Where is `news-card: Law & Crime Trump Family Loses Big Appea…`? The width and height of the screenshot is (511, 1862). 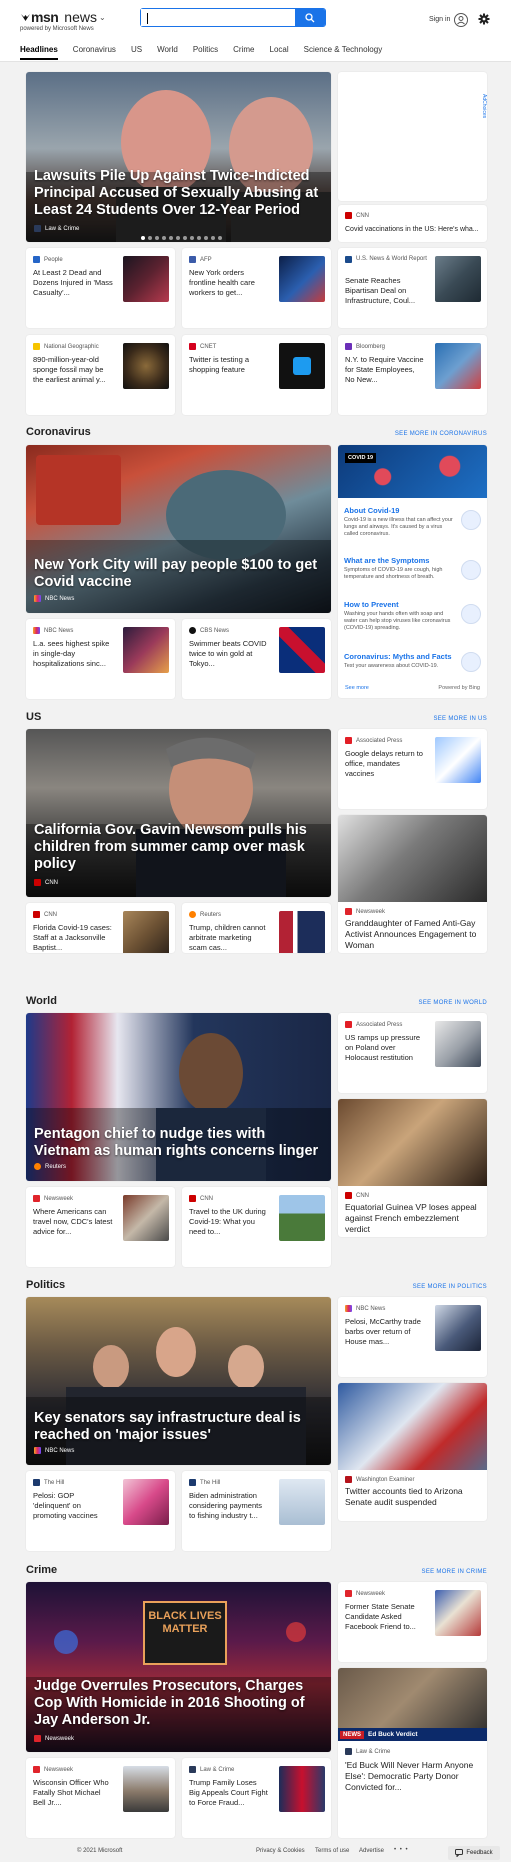
news-card: Law & Crime Trump Family Loses Big Appea… is located at coordinates (256, 1798).